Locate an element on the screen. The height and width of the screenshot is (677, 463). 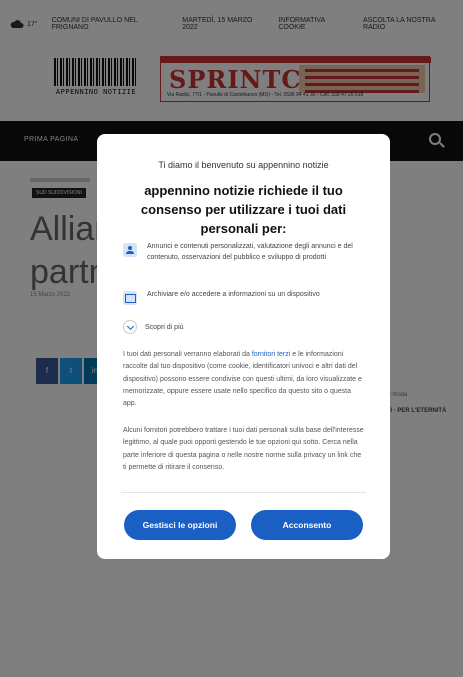
manage-options-button: Gestisci le opzioni is located at coordinates (180, 525).